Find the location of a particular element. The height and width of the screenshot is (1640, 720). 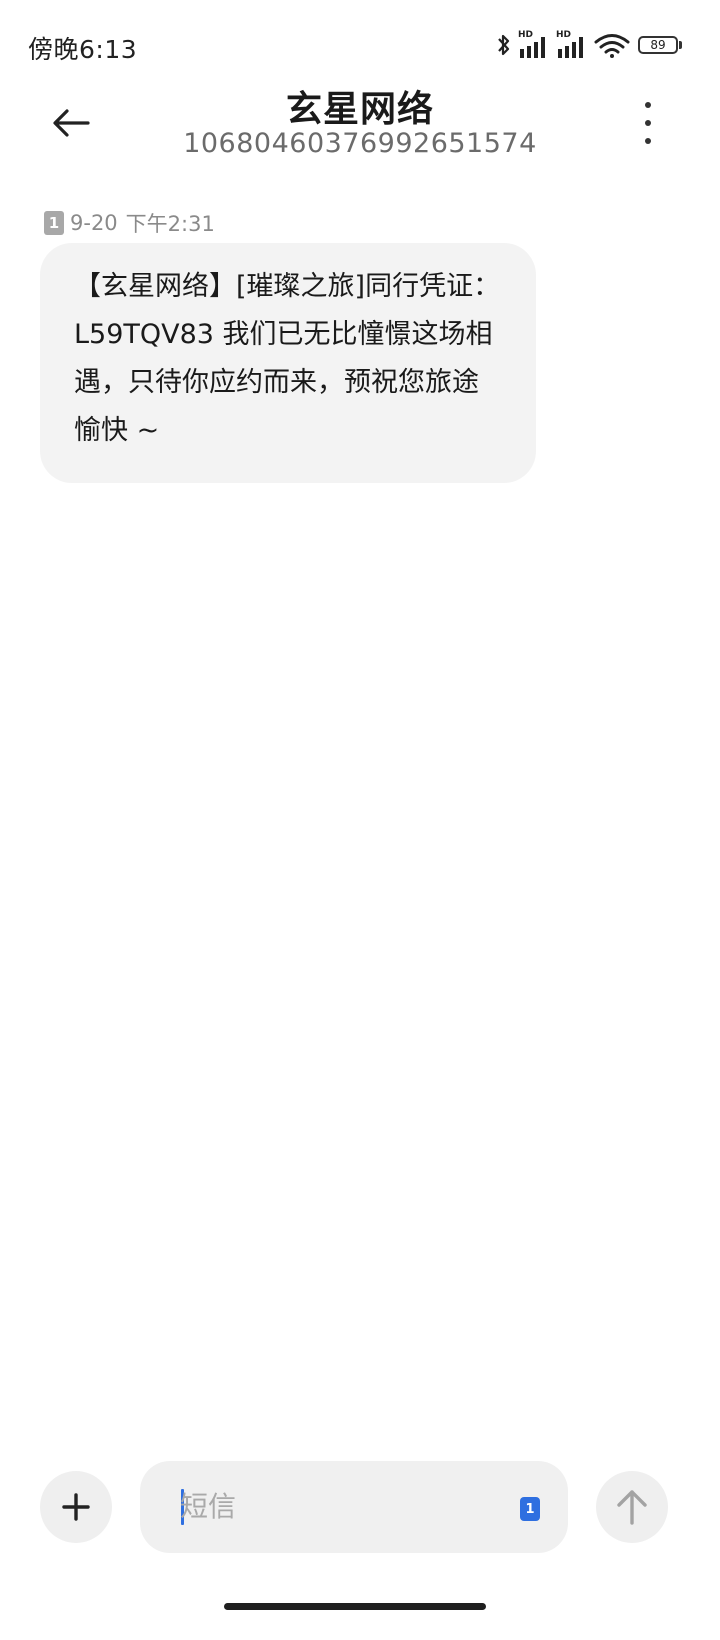

status-bar: 傍晚6:13 HD HD 89 is located at coordinates (360, 40).